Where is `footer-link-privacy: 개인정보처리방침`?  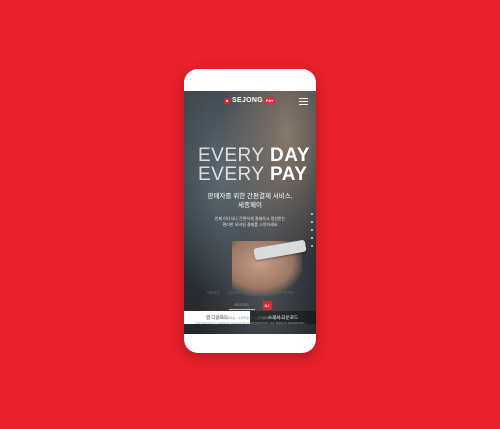
footer-link-privacy: 개인정보처리방침 is located at coordinates (240, 293).